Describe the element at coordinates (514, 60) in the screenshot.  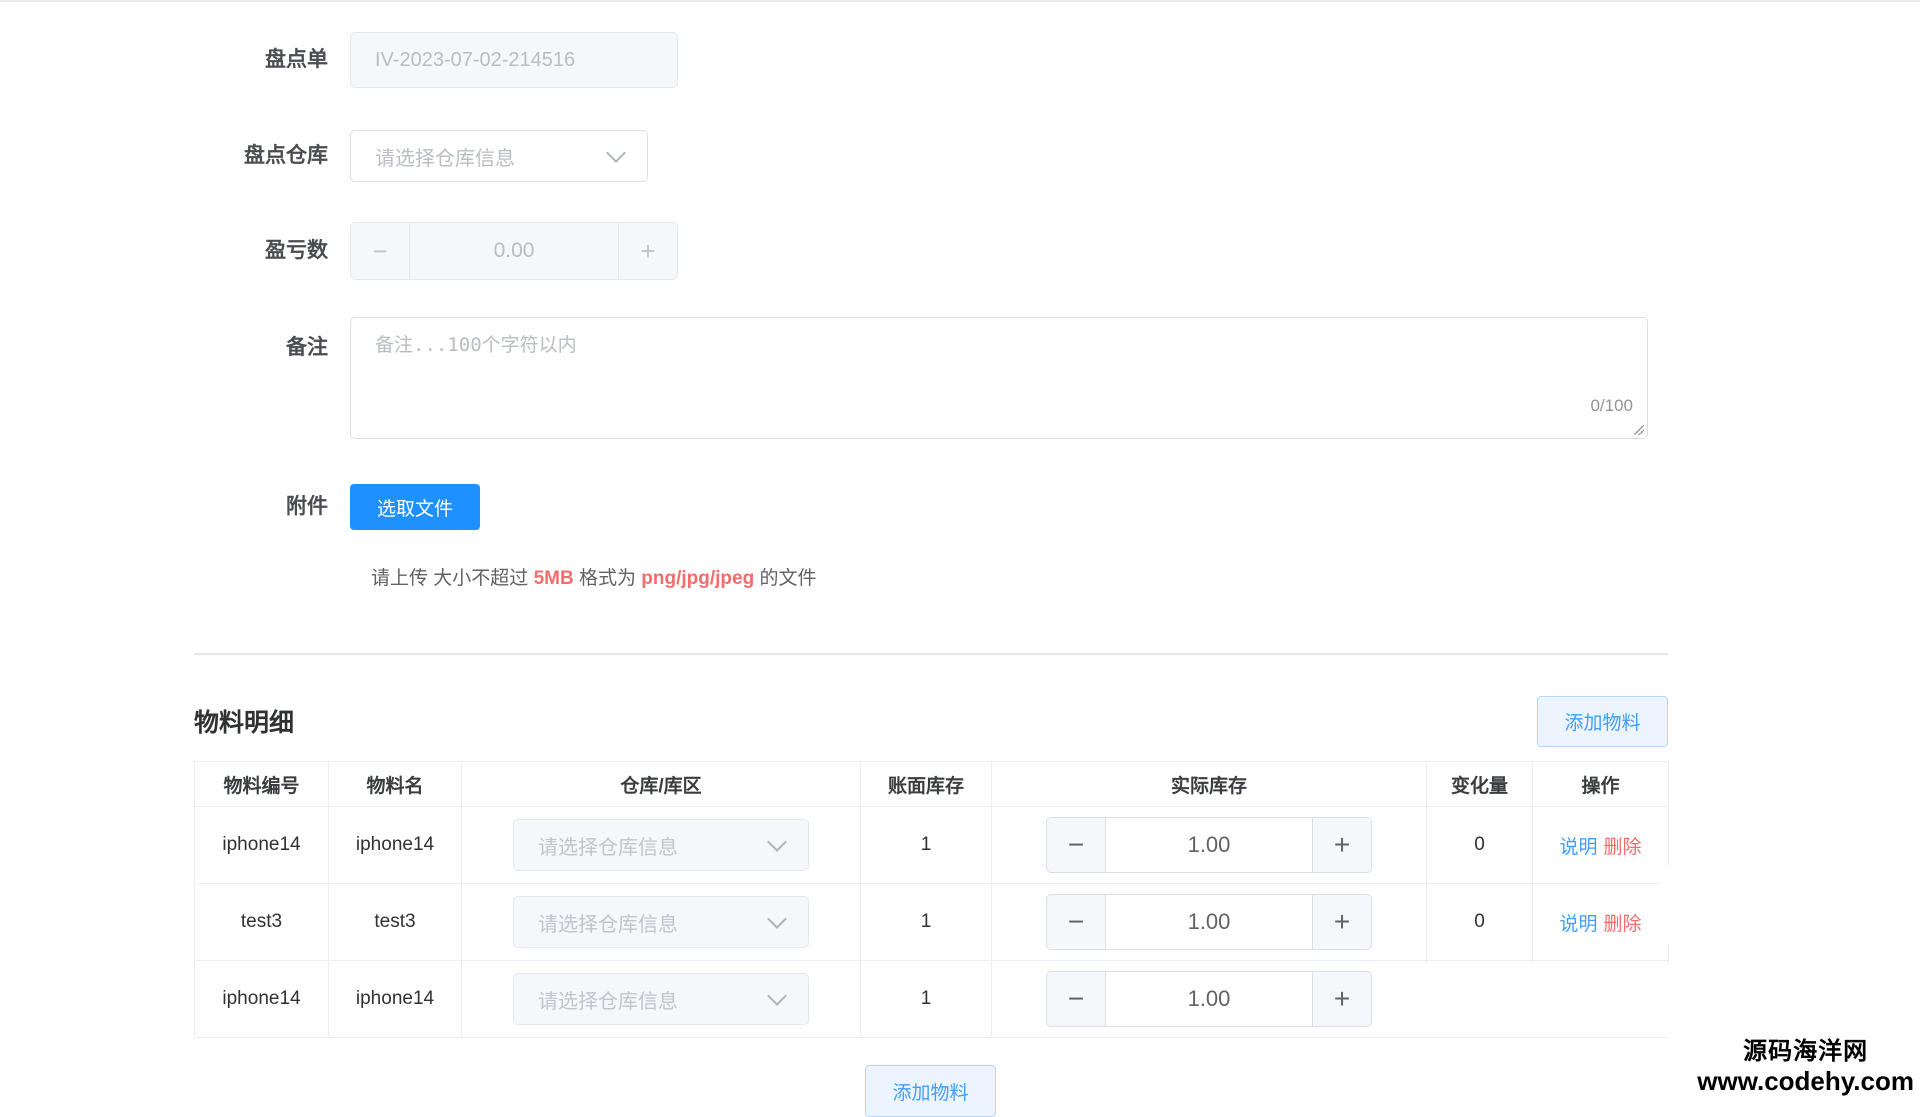
I see `order-number-input: IV-2023-07-02-214516` at that location.